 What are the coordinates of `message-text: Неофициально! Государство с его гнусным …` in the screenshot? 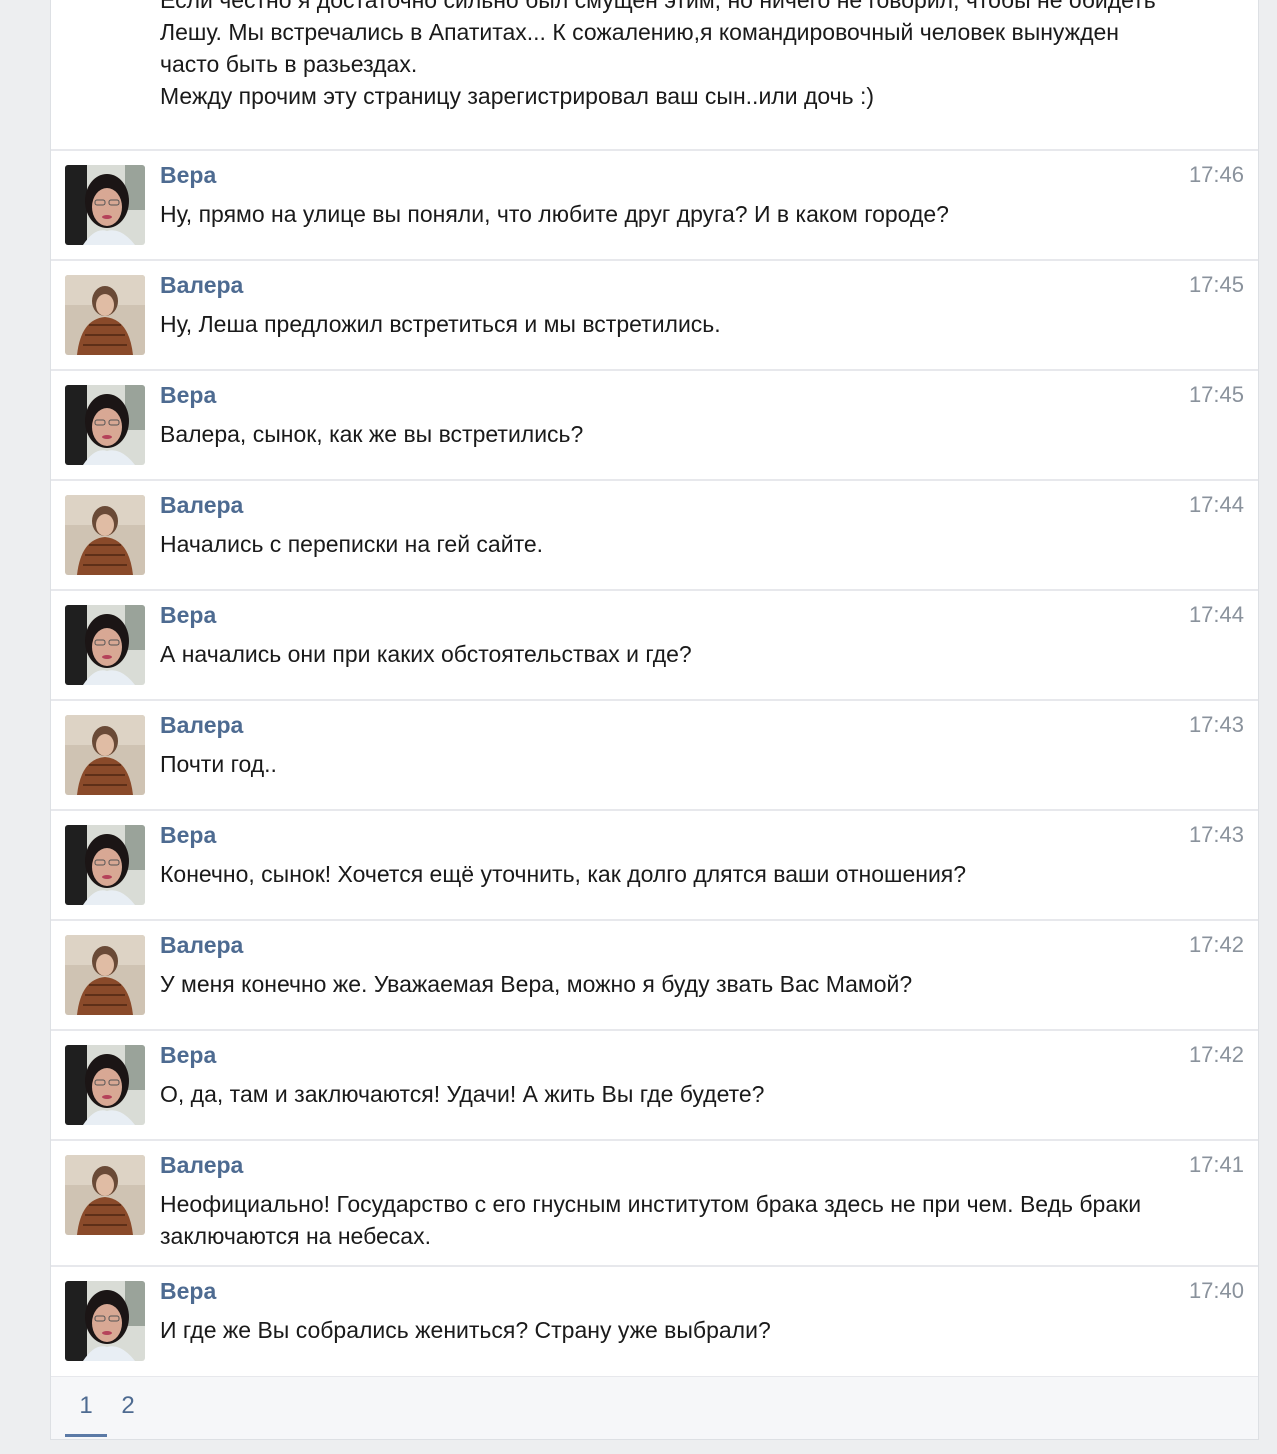 It's located at (651, 1220).